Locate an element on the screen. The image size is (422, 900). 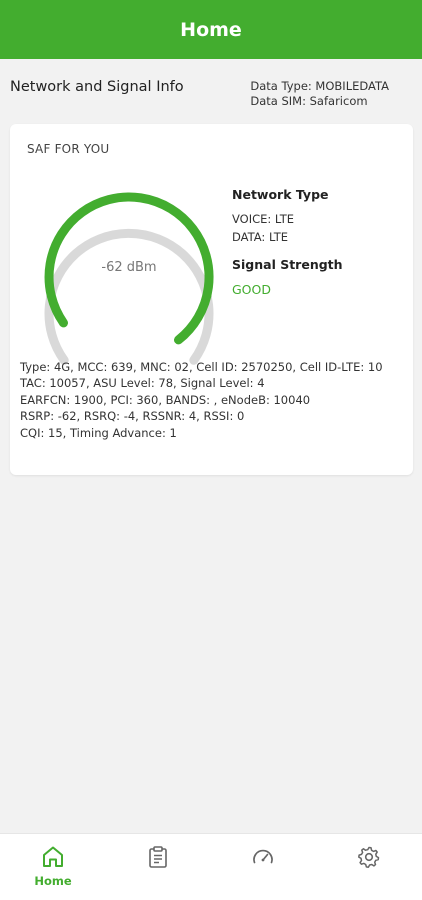
bottom-nav: Home is located at coordinates (211, 866).